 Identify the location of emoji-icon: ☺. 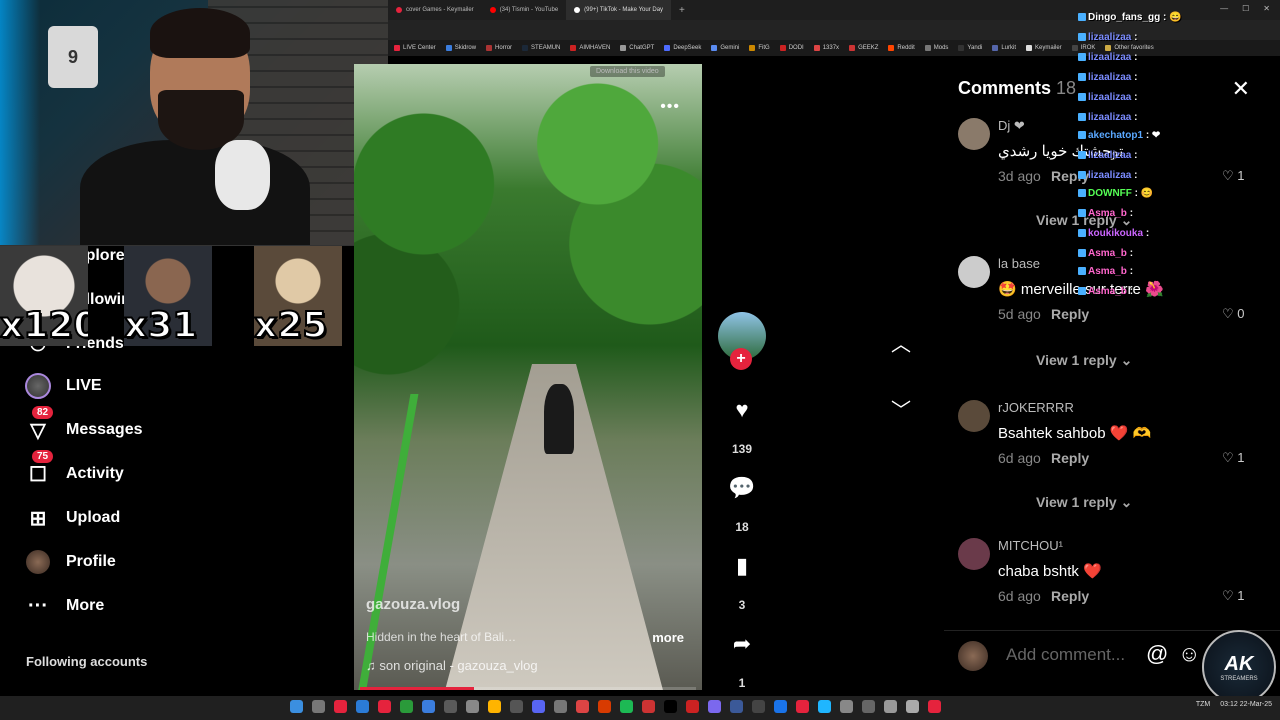
(1189, 654).